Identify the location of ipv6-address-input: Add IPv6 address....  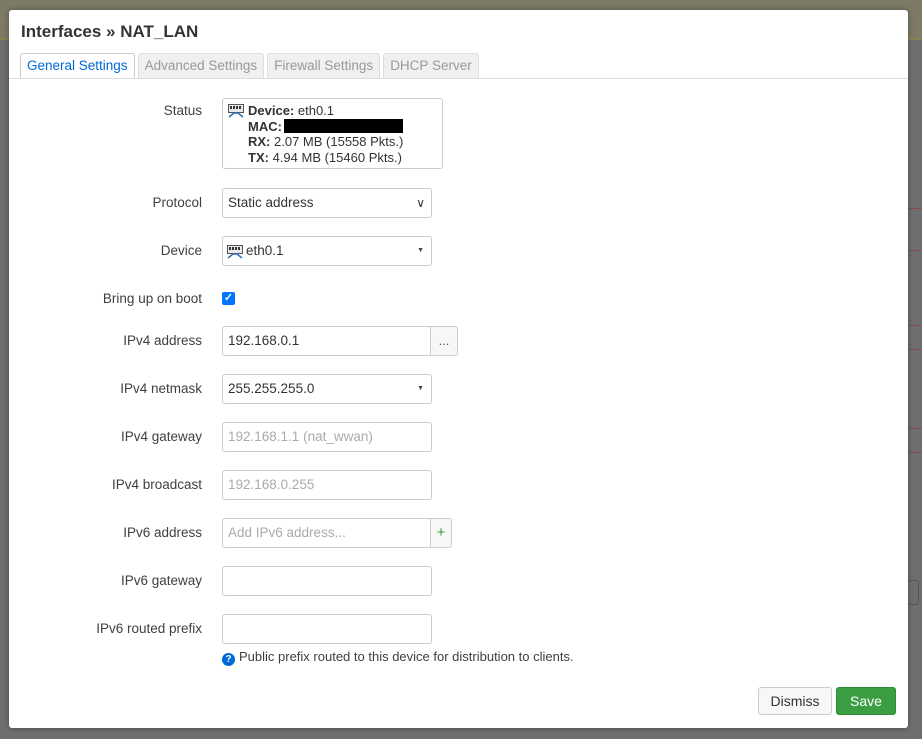
(326, 533).